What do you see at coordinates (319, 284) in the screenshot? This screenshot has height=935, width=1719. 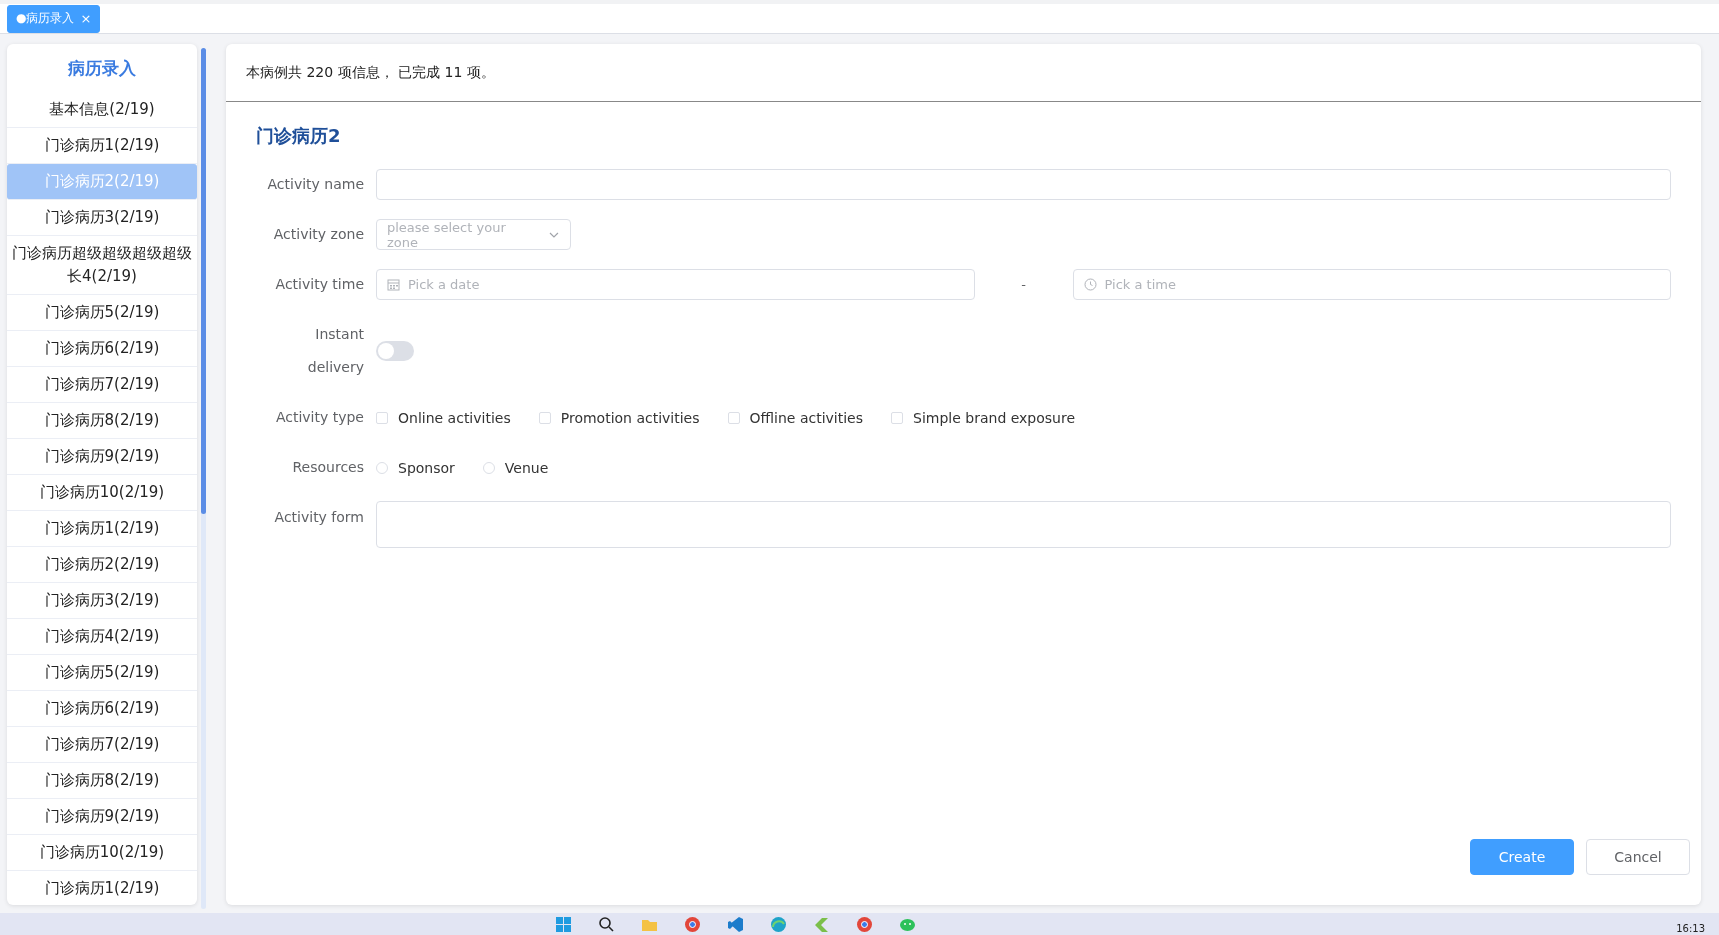 I see `field-label: Activity time` at bounding box center [319, 284].